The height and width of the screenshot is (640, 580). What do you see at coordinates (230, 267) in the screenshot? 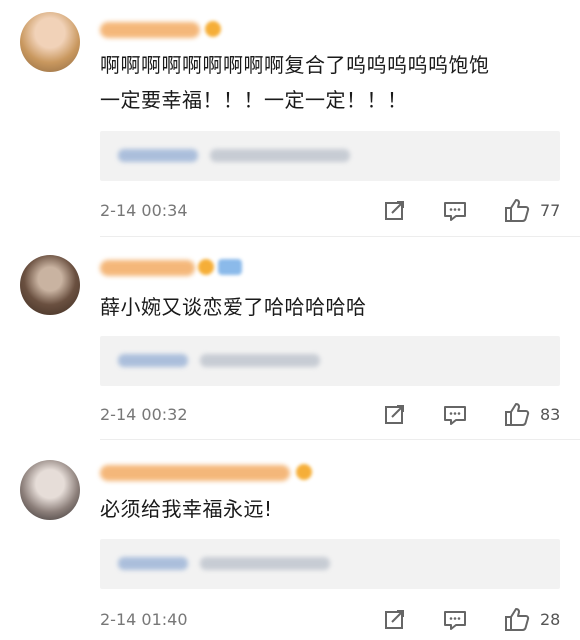
I see `member-badge-icon` at bounding box center [230, 267].